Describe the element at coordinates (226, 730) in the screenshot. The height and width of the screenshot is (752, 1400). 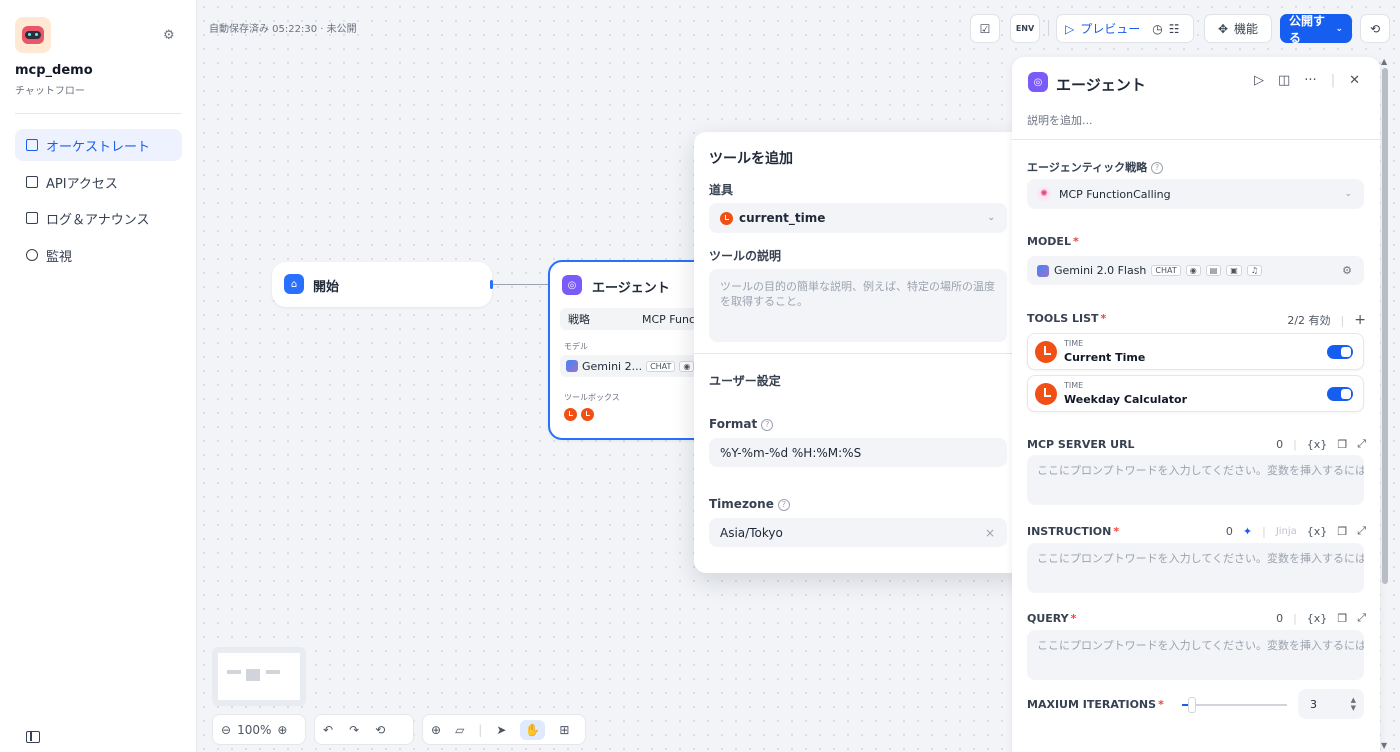
I see `zoom-out-icon: ⊖` at that location.